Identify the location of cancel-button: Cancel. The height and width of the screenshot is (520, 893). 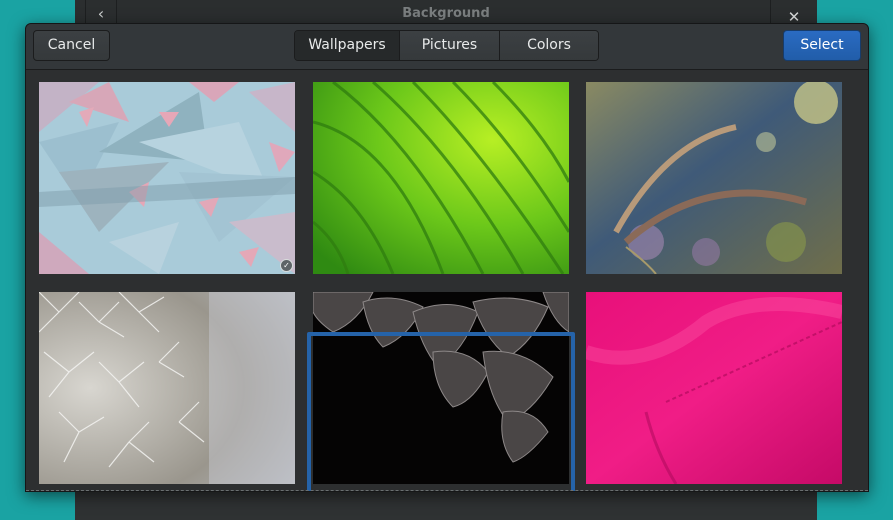
(71, 45).